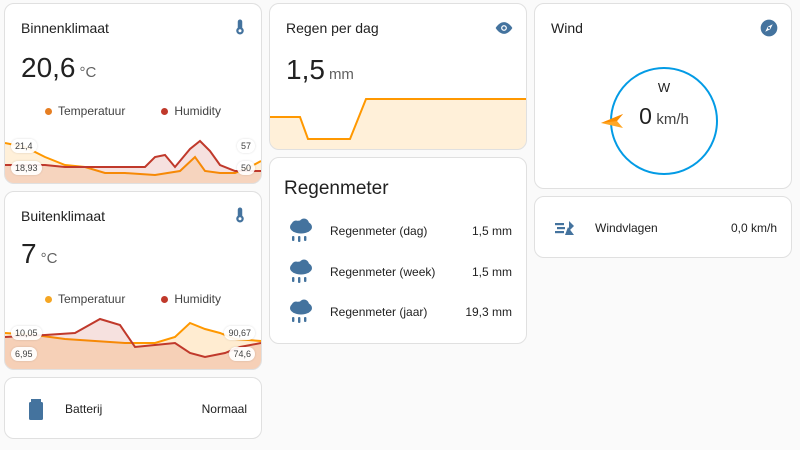  I want to click on wind-gust-icon, so click(564, 228).